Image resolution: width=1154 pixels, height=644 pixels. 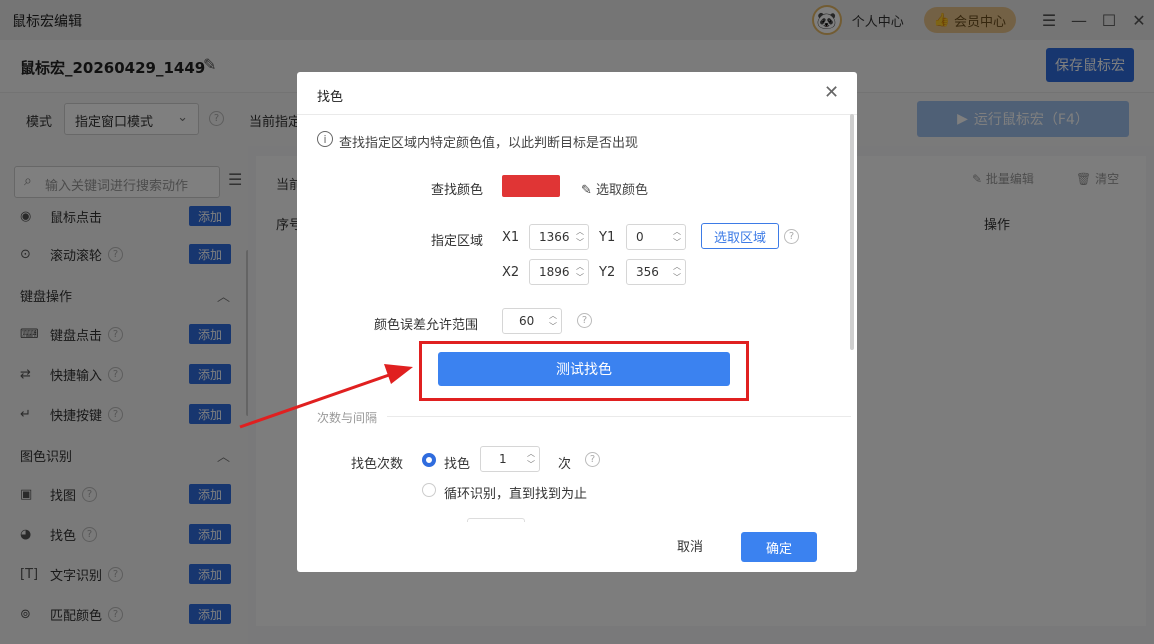 I want to click on arrow-shaft, so click(x=316, y=400).